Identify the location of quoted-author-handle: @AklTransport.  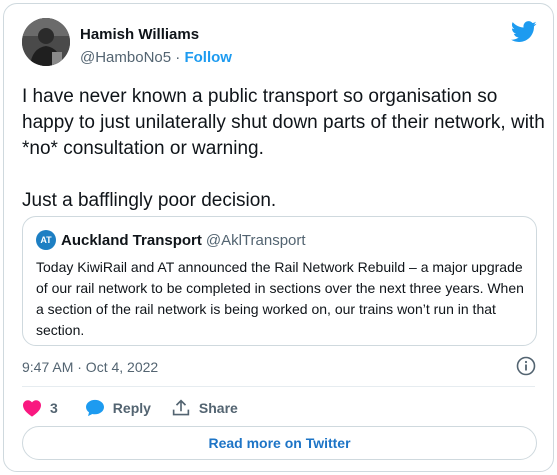
(255, 240).